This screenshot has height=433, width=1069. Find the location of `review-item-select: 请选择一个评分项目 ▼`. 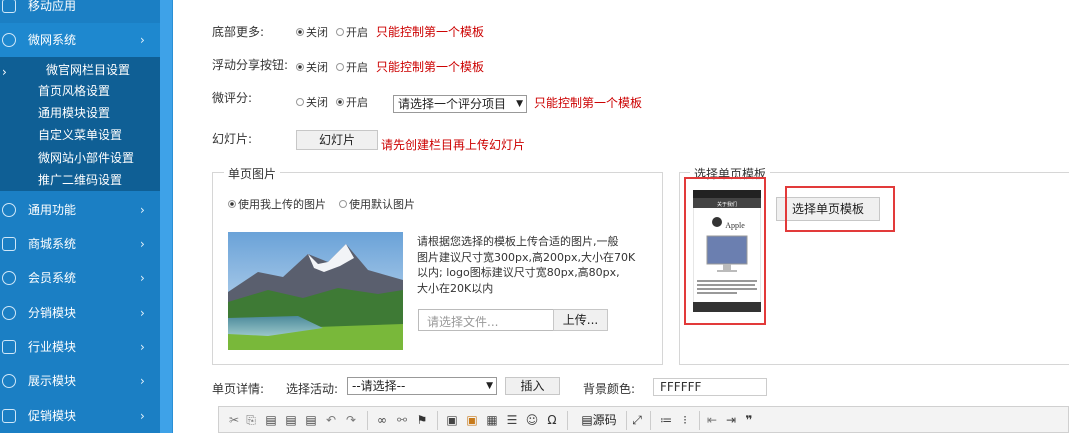

review-item-select: 请选择一个评分项目 ▼ is located at coordinates (460, 104).